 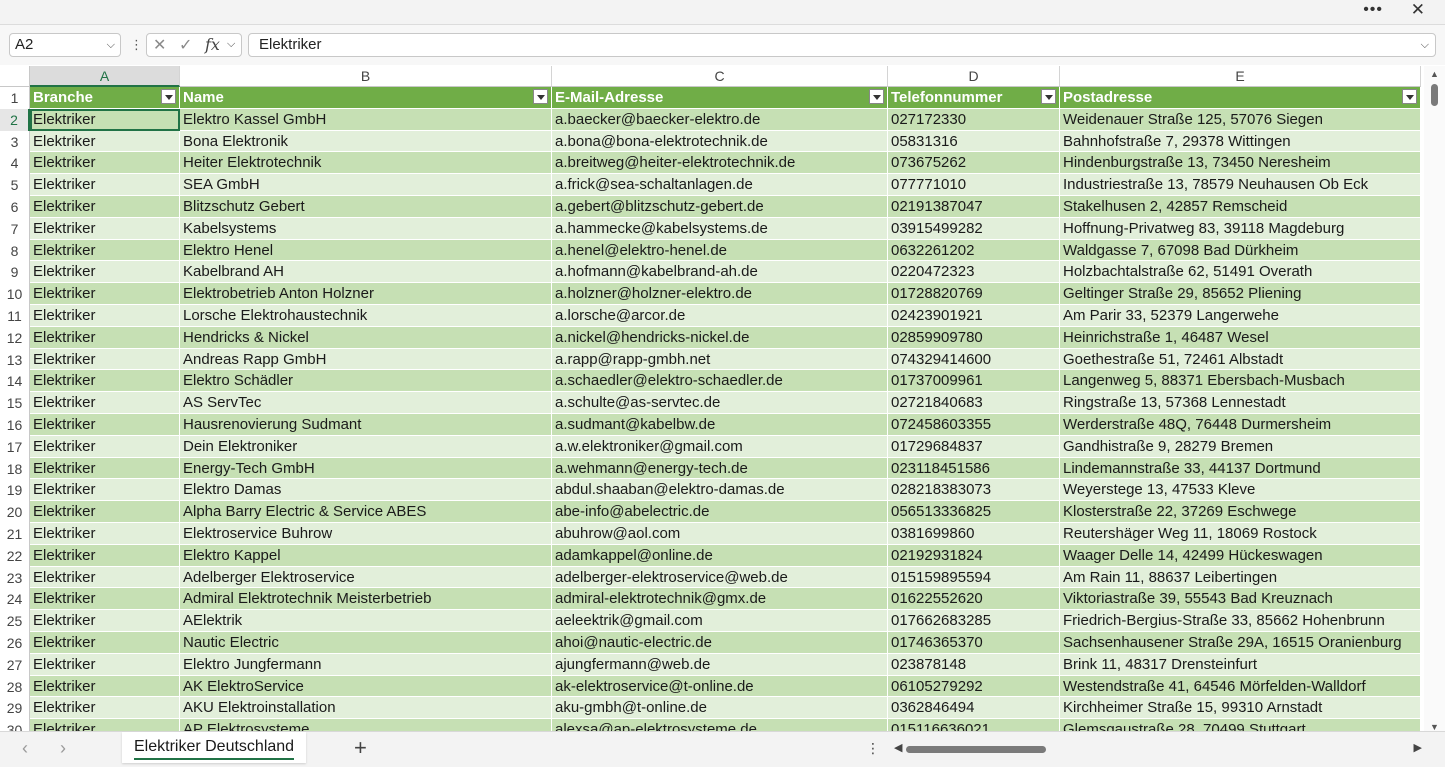 What do you see at coordinates (15, 577) in the screenshot?
I see `row-number: 23` at bounding box center [15, 577].